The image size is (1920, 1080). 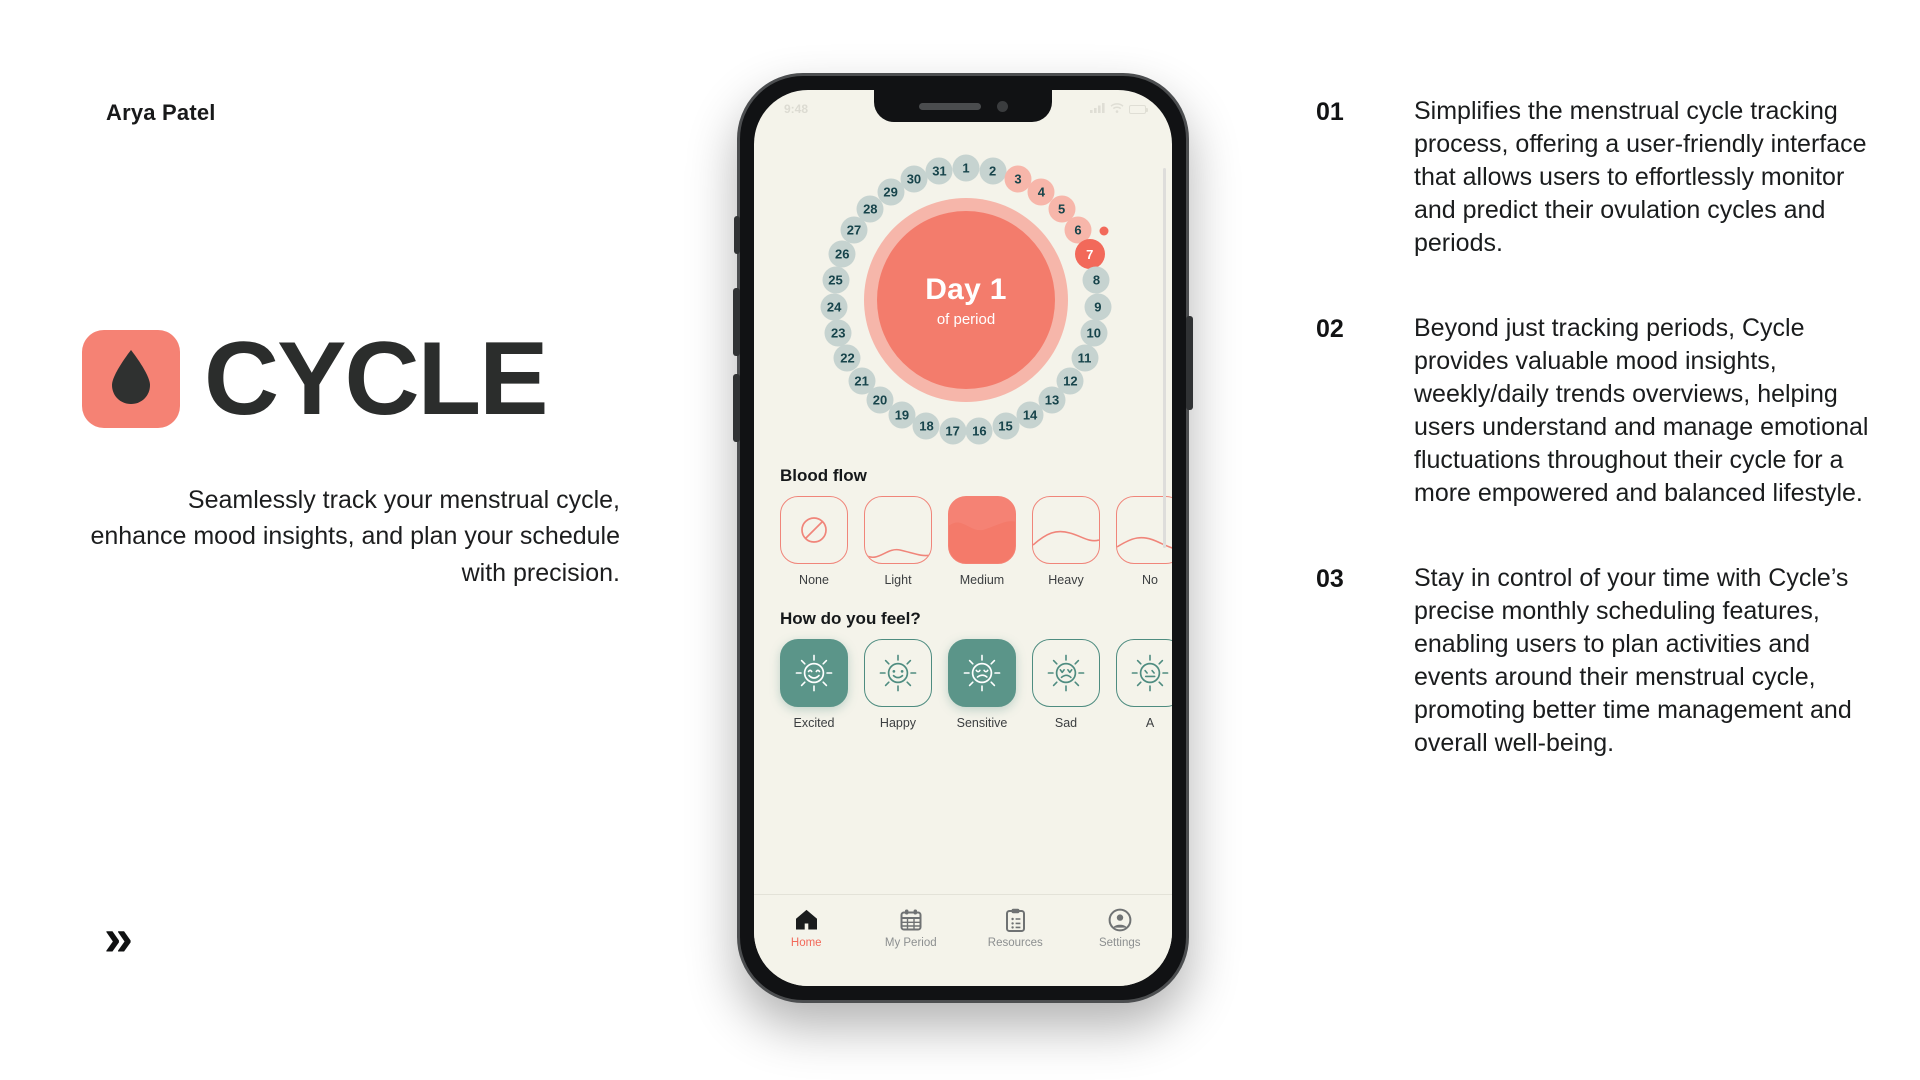 What do you see at coordinates (982, 580) in the screenshot?
I see `blood-flow-option-label: Medium` at bounding box center [982, 580].